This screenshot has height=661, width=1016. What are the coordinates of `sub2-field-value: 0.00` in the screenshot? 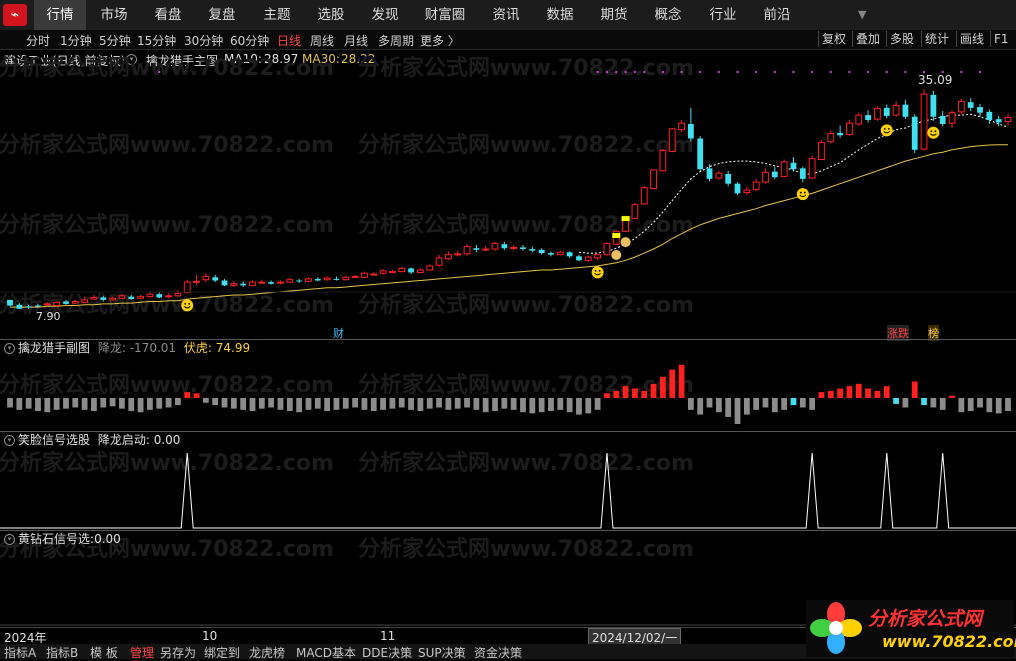 It's located at (167, 440).